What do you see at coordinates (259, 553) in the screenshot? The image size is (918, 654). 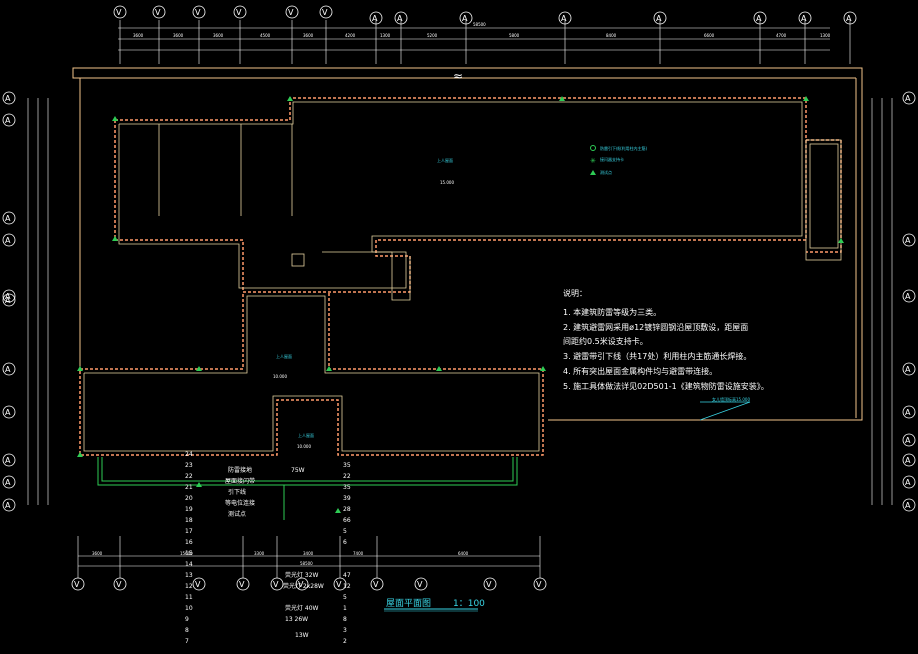 I see `dimension-label: 3300` at bounding box center [259, 553].